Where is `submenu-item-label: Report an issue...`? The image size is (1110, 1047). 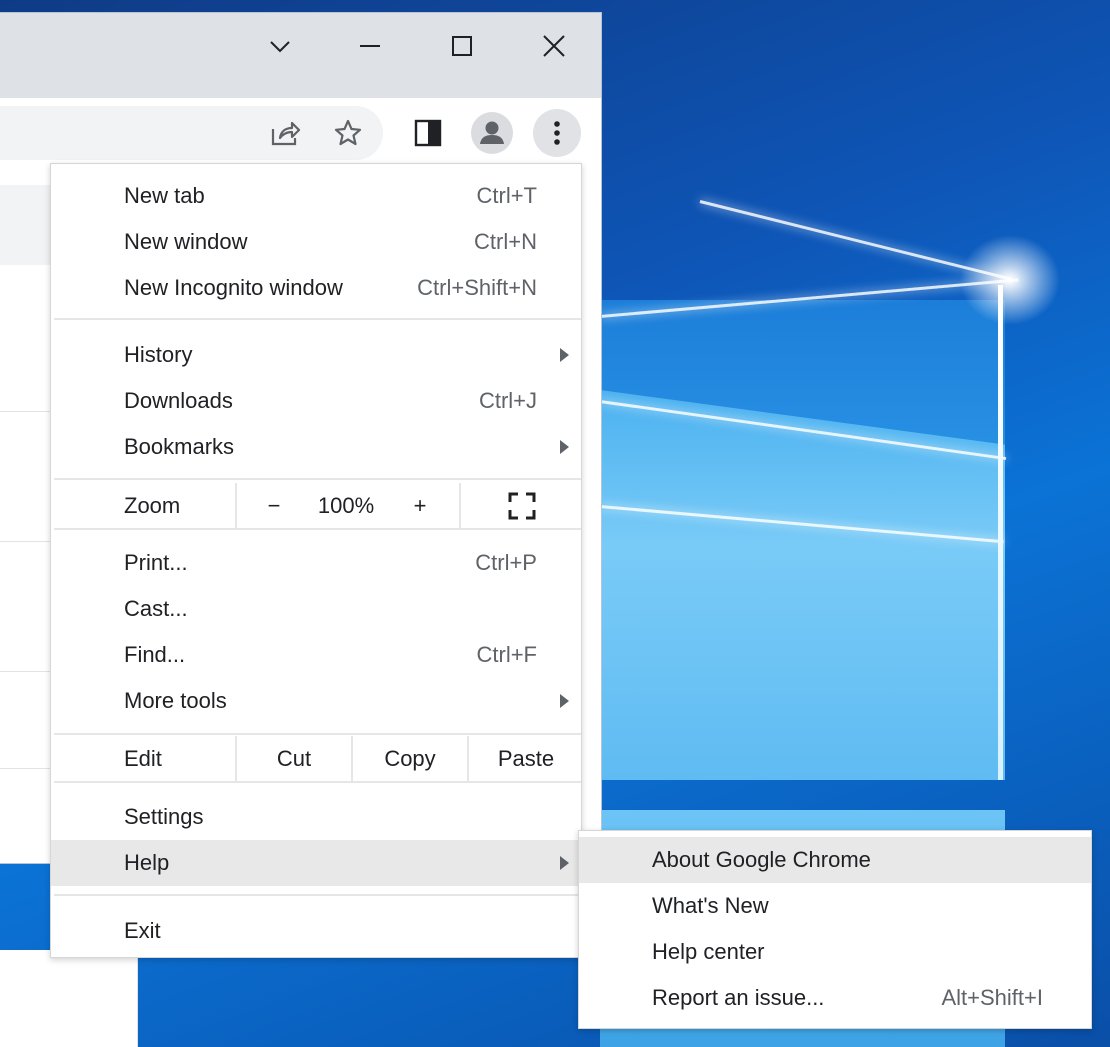 submenu-item-label: Report an issue... is located at coordinates (738, 997).